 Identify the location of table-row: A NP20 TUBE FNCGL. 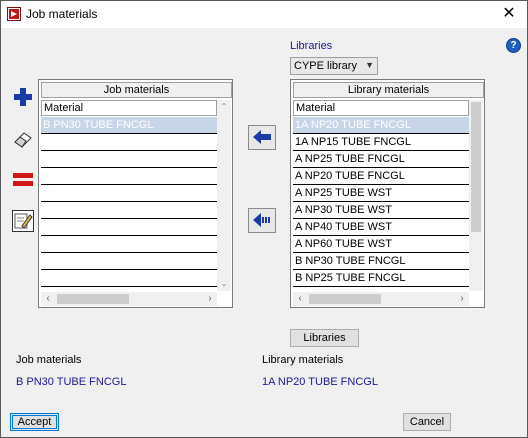
(381, 176).